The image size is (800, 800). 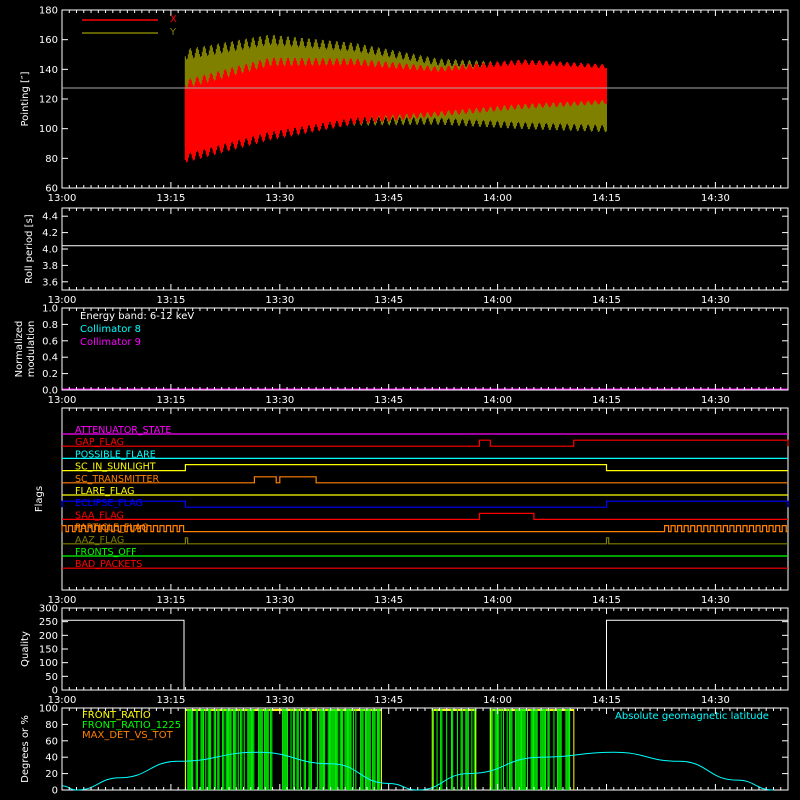 What do you see at coordinates (48, 11) in the screenshot?
I see `y-tick-label: 180` at bounding box center [48, 11].